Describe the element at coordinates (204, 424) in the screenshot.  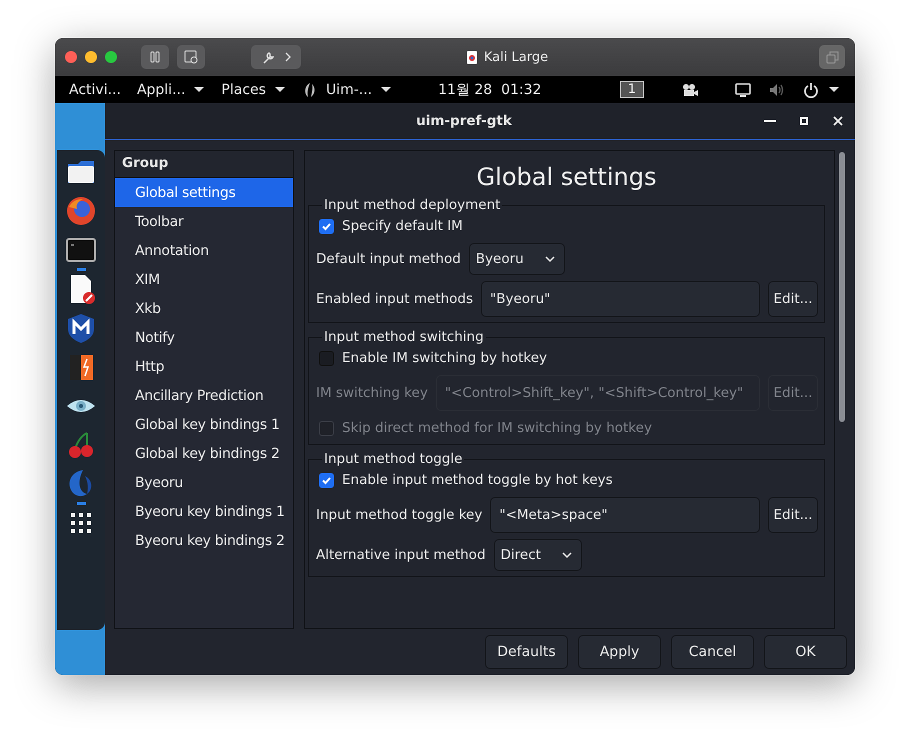
I see `sidebar-item: Global key bindings 1` at that location.